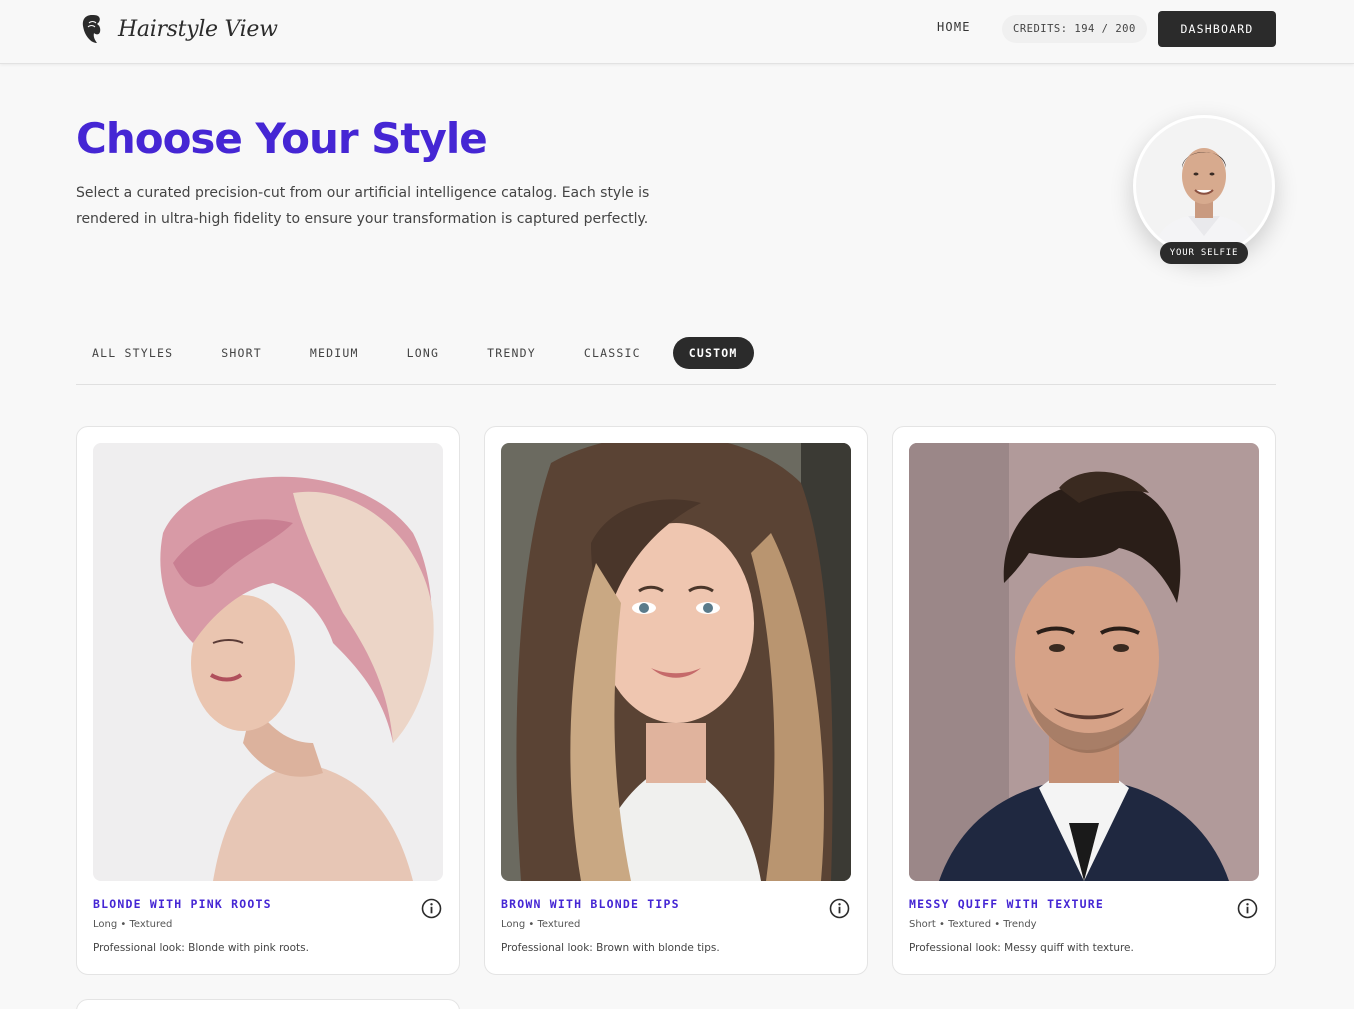 The width and height of the screenshot is (1354, 1009). What do you see at coordinates (132, 353) in the screenshot?
I see `tab-all-styles: ALL STYLES` at bounding box center [132, 353].